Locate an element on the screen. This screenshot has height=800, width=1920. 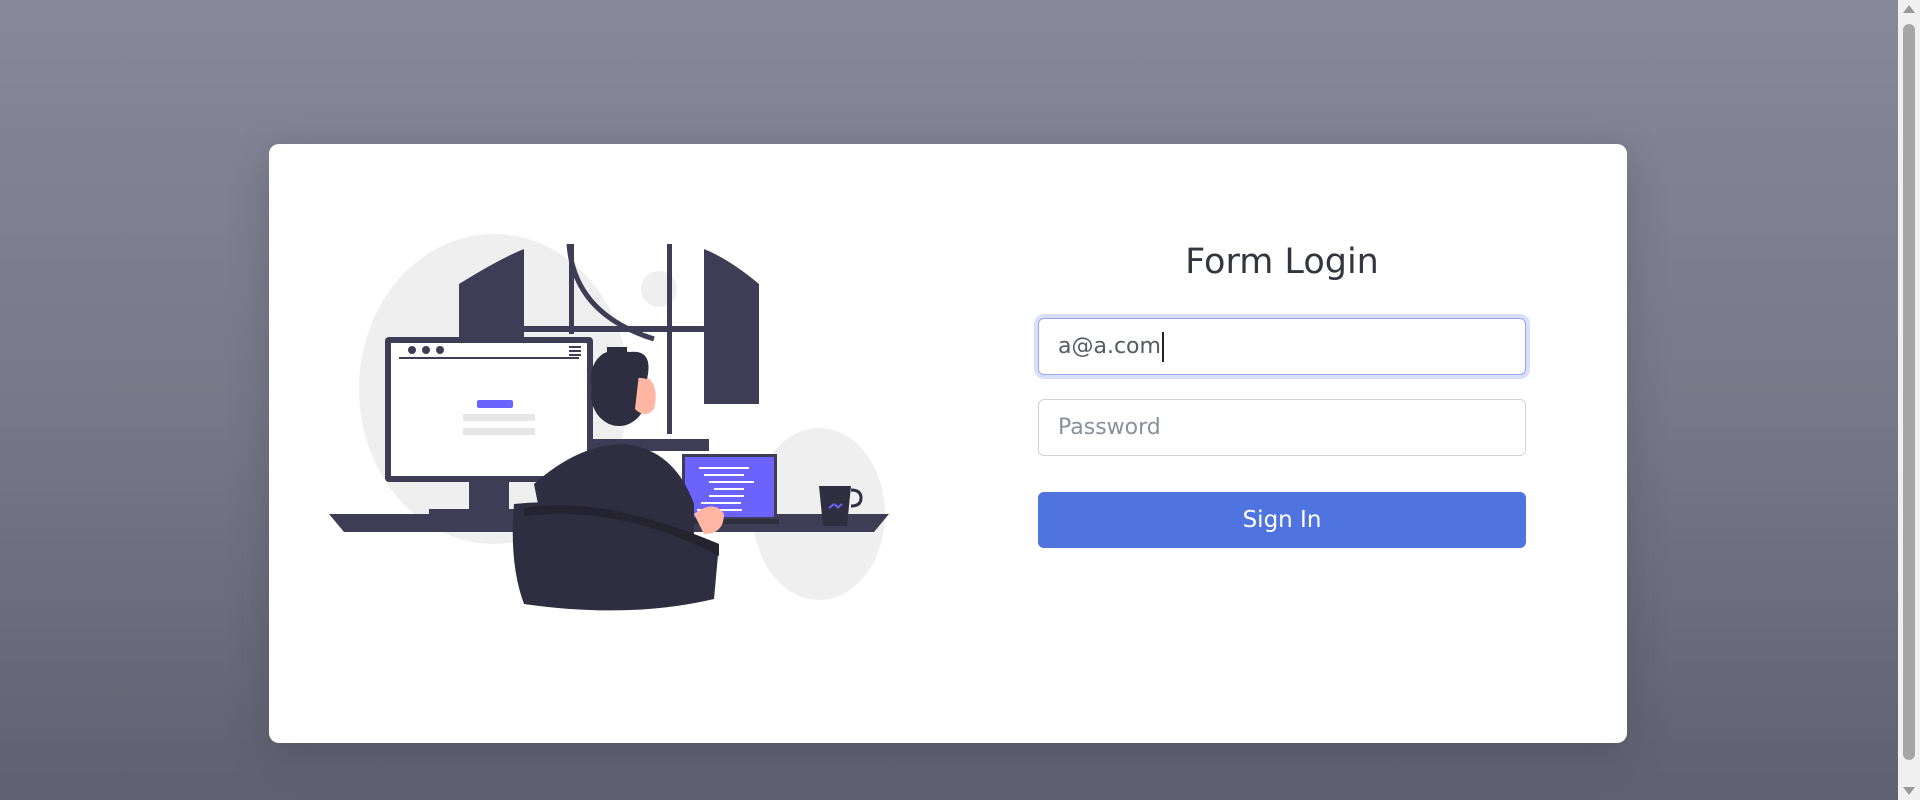
vertical-scrollbar is located at coordinates (1909, 400).